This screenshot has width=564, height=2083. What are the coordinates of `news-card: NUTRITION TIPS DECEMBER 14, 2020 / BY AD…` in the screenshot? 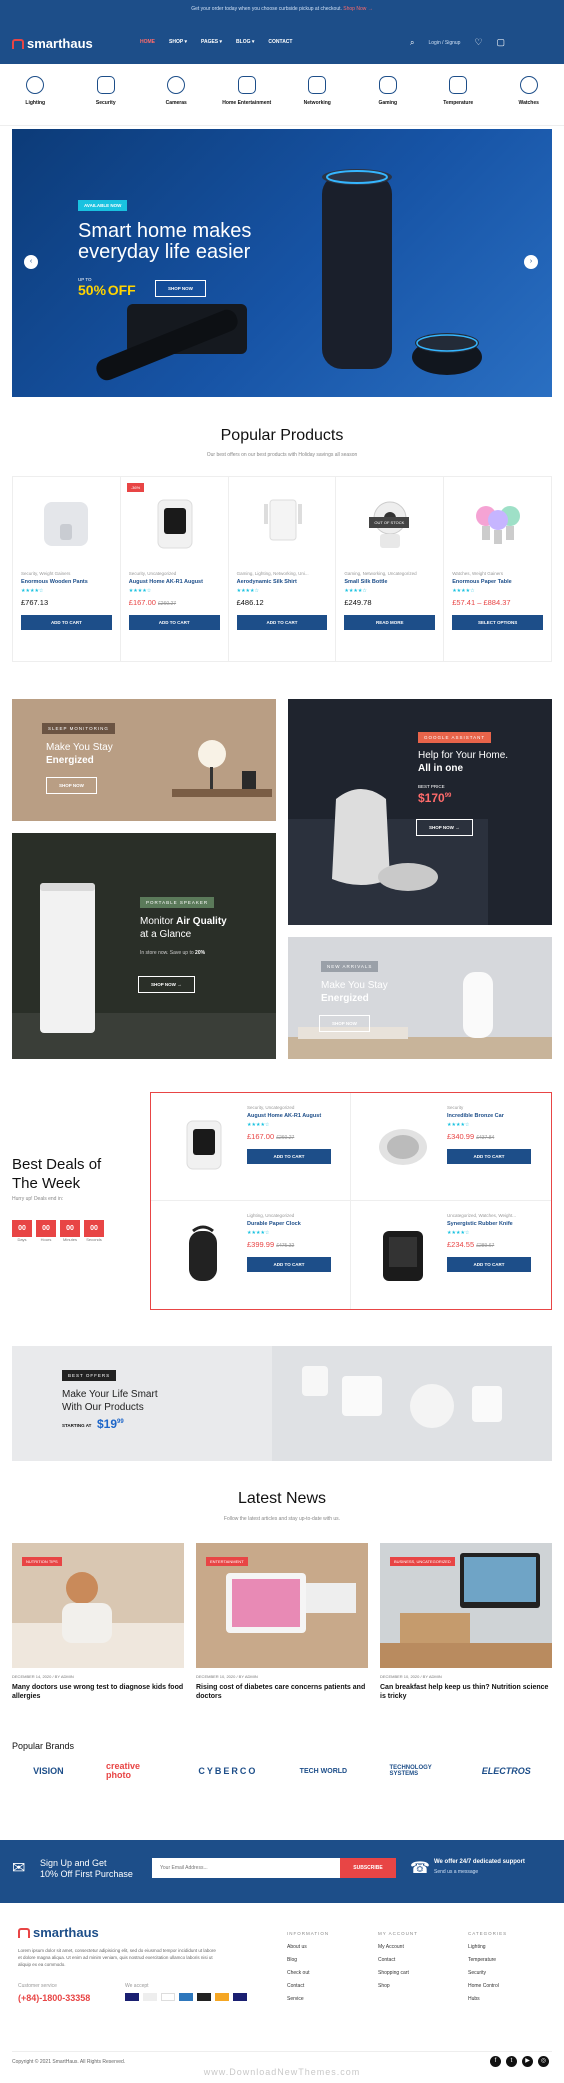 It's located at (98, 1622).